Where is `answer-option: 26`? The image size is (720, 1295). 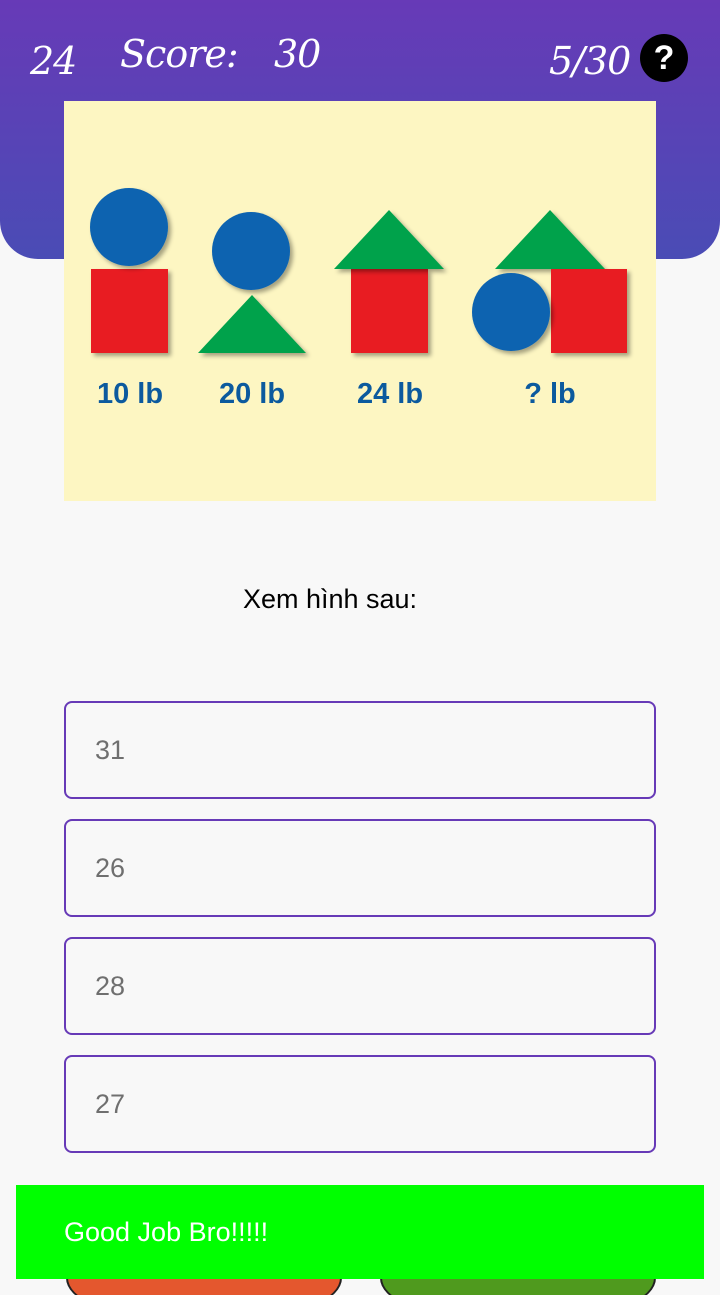 answer-option: 26 is located at coordinates (360, 868).